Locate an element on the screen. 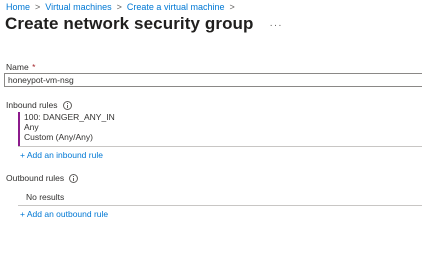 The height and width of the screenshot is (253, 422). rule-source: Any is located at coordinates (31, 127).